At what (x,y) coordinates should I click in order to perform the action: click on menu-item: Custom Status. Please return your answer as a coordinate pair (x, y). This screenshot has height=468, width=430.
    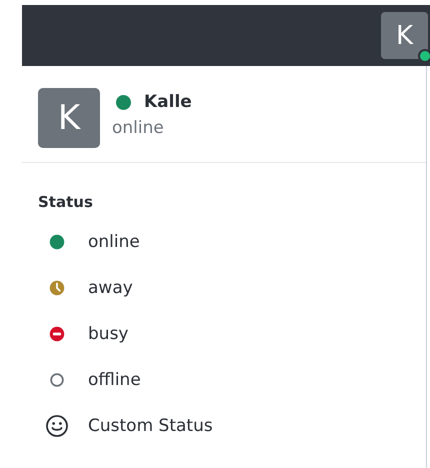
    Looking at the image, I should click on (224, 426).